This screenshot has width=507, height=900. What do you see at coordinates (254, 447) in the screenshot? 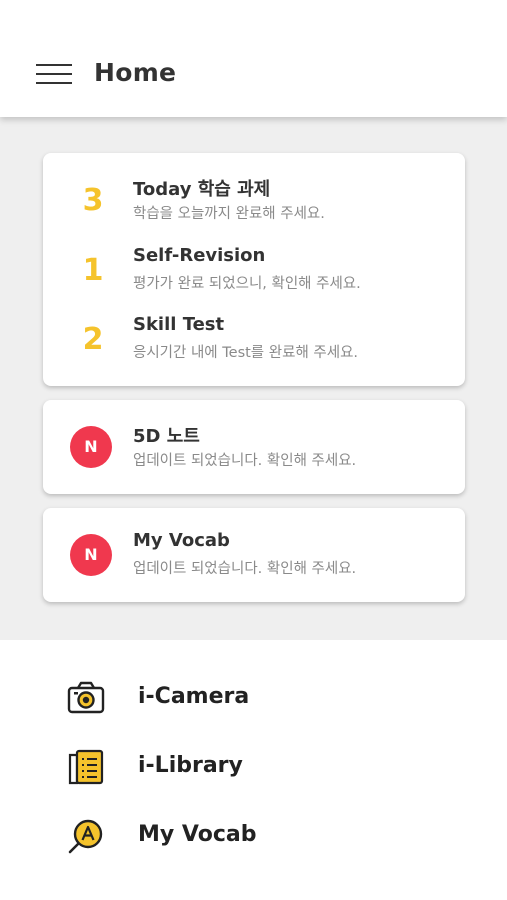
I see `notification-card-5d-note: N 5D 노트 업데이트 되었습니다. 확인해 주세요.` at bounding box center [254, 447].